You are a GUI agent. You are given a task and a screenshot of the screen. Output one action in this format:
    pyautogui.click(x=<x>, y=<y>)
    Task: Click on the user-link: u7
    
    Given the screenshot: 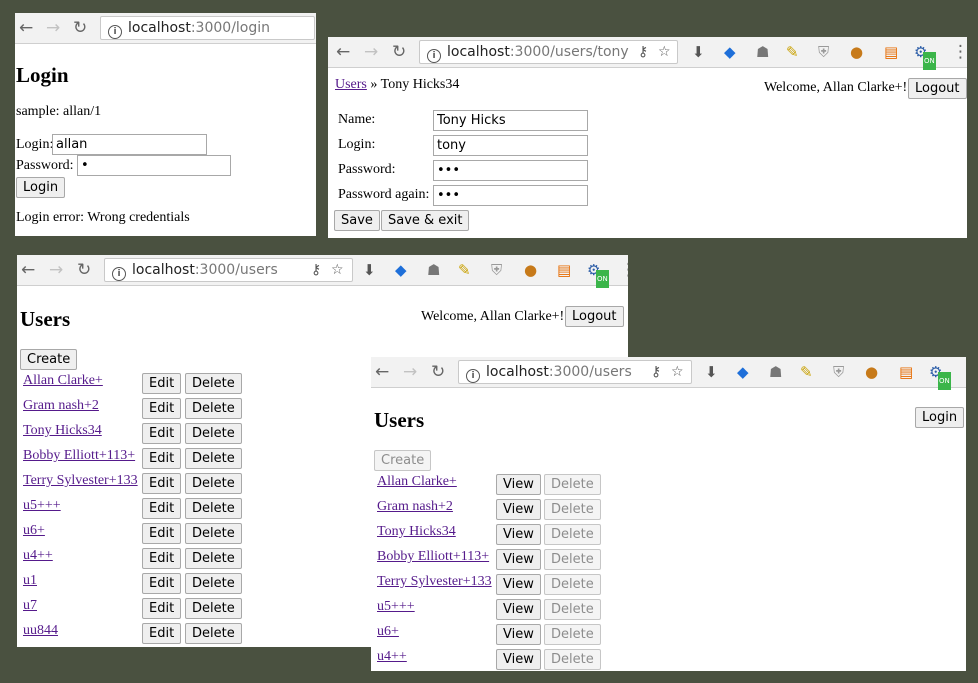 What is the action you would take?
    pyautogui.click(x=30, y=606)
    